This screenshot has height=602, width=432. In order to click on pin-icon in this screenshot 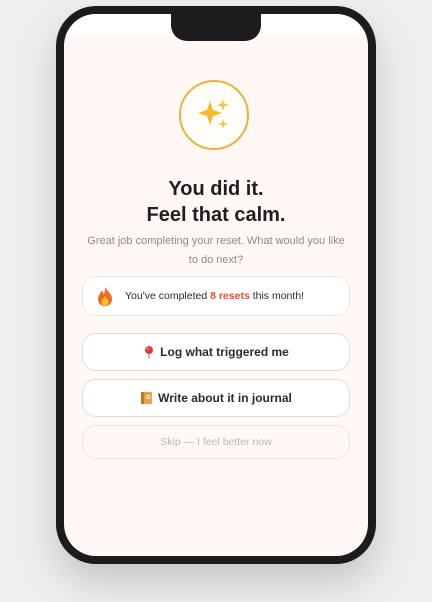, I will do `click(149, 352)`.